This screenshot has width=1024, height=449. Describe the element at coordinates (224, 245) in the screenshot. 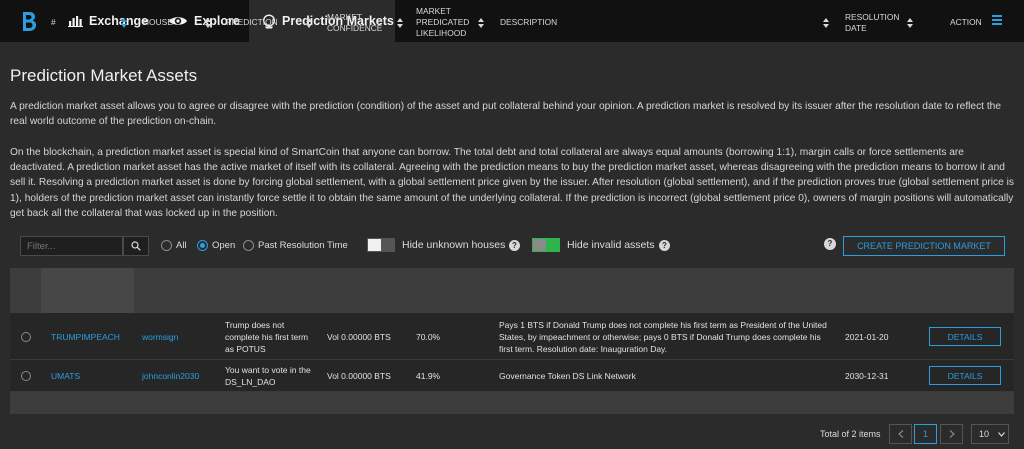

I see `radio-open-label: Open` at that location.